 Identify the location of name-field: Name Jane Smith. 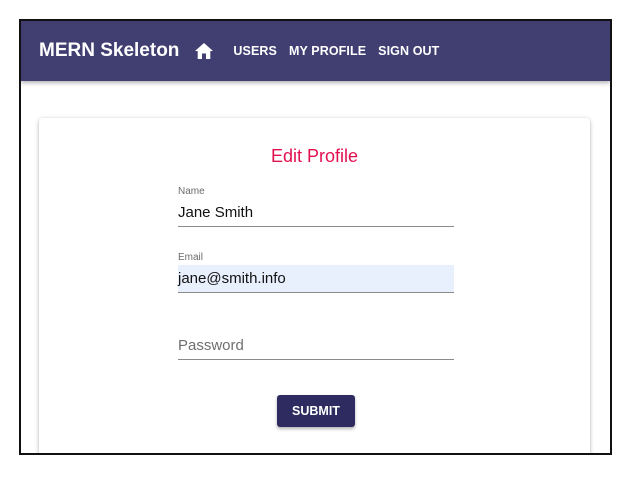
(316, 206).